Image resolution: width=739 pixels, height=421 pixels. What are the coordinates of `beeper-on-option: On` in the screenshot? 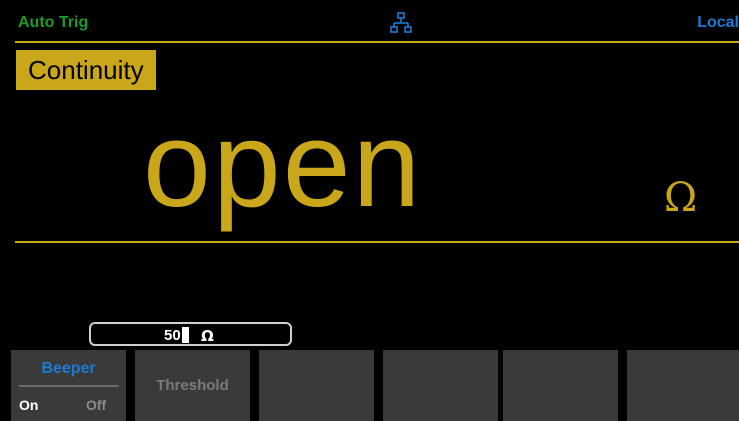 It's located at (28, 405).